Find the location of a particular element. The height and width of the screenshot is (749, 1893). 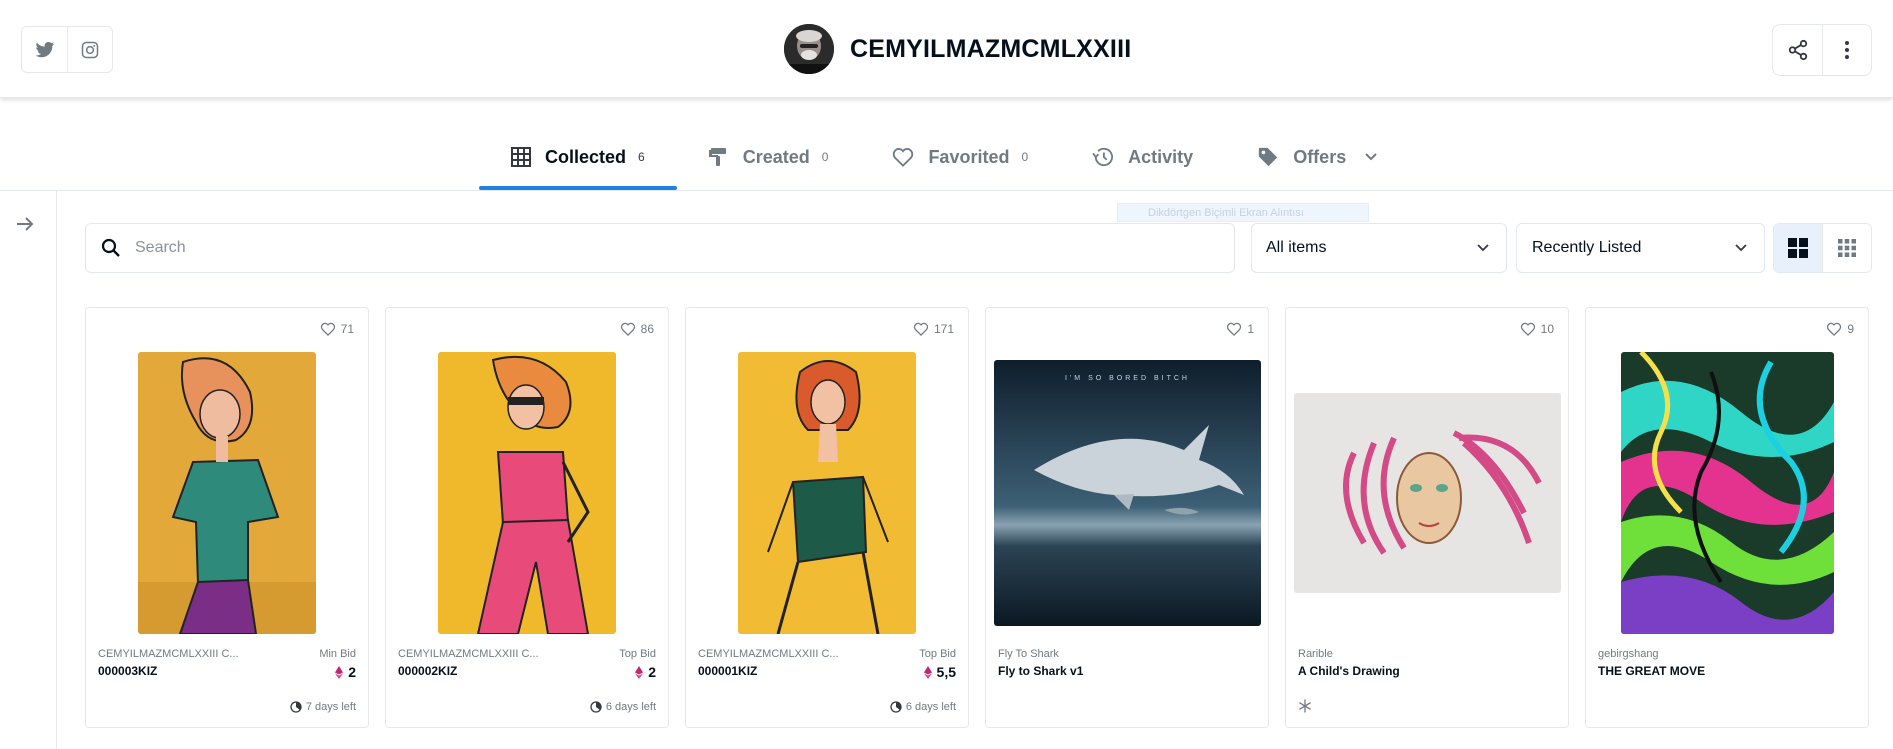

tab-offers: Offers is located at coordinates (1317, 157).